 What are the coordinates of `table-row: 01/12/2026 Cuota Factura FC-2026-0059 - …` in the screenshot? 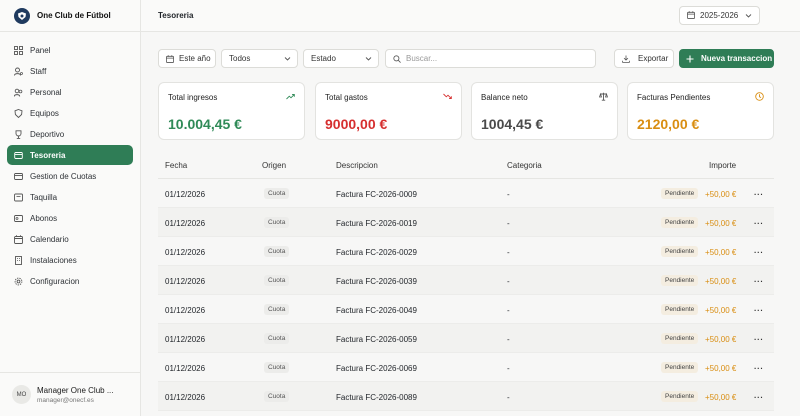 It's located at (466, 338).